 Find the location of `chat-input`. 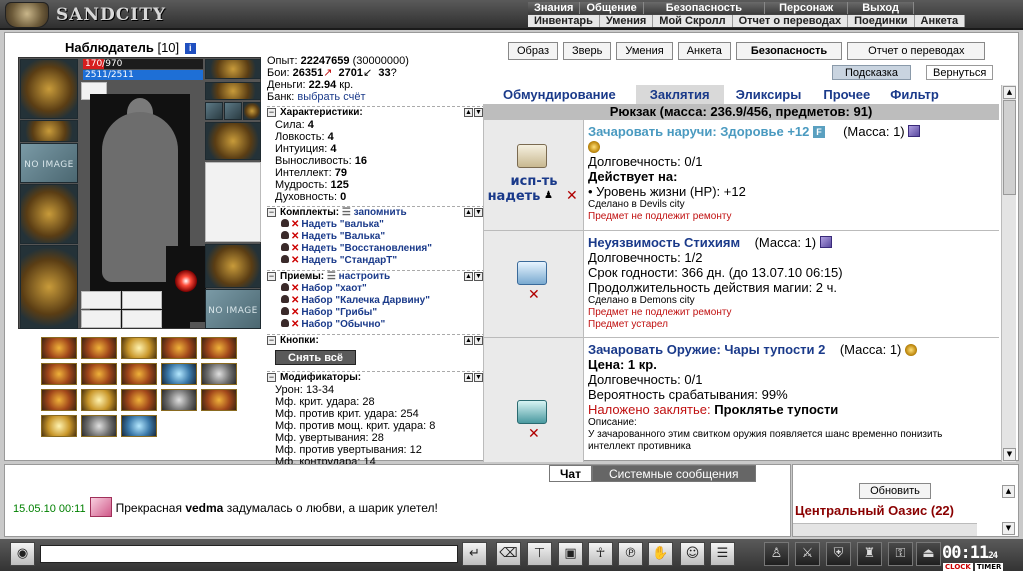

chat-input is located at coordinates (249, 554).